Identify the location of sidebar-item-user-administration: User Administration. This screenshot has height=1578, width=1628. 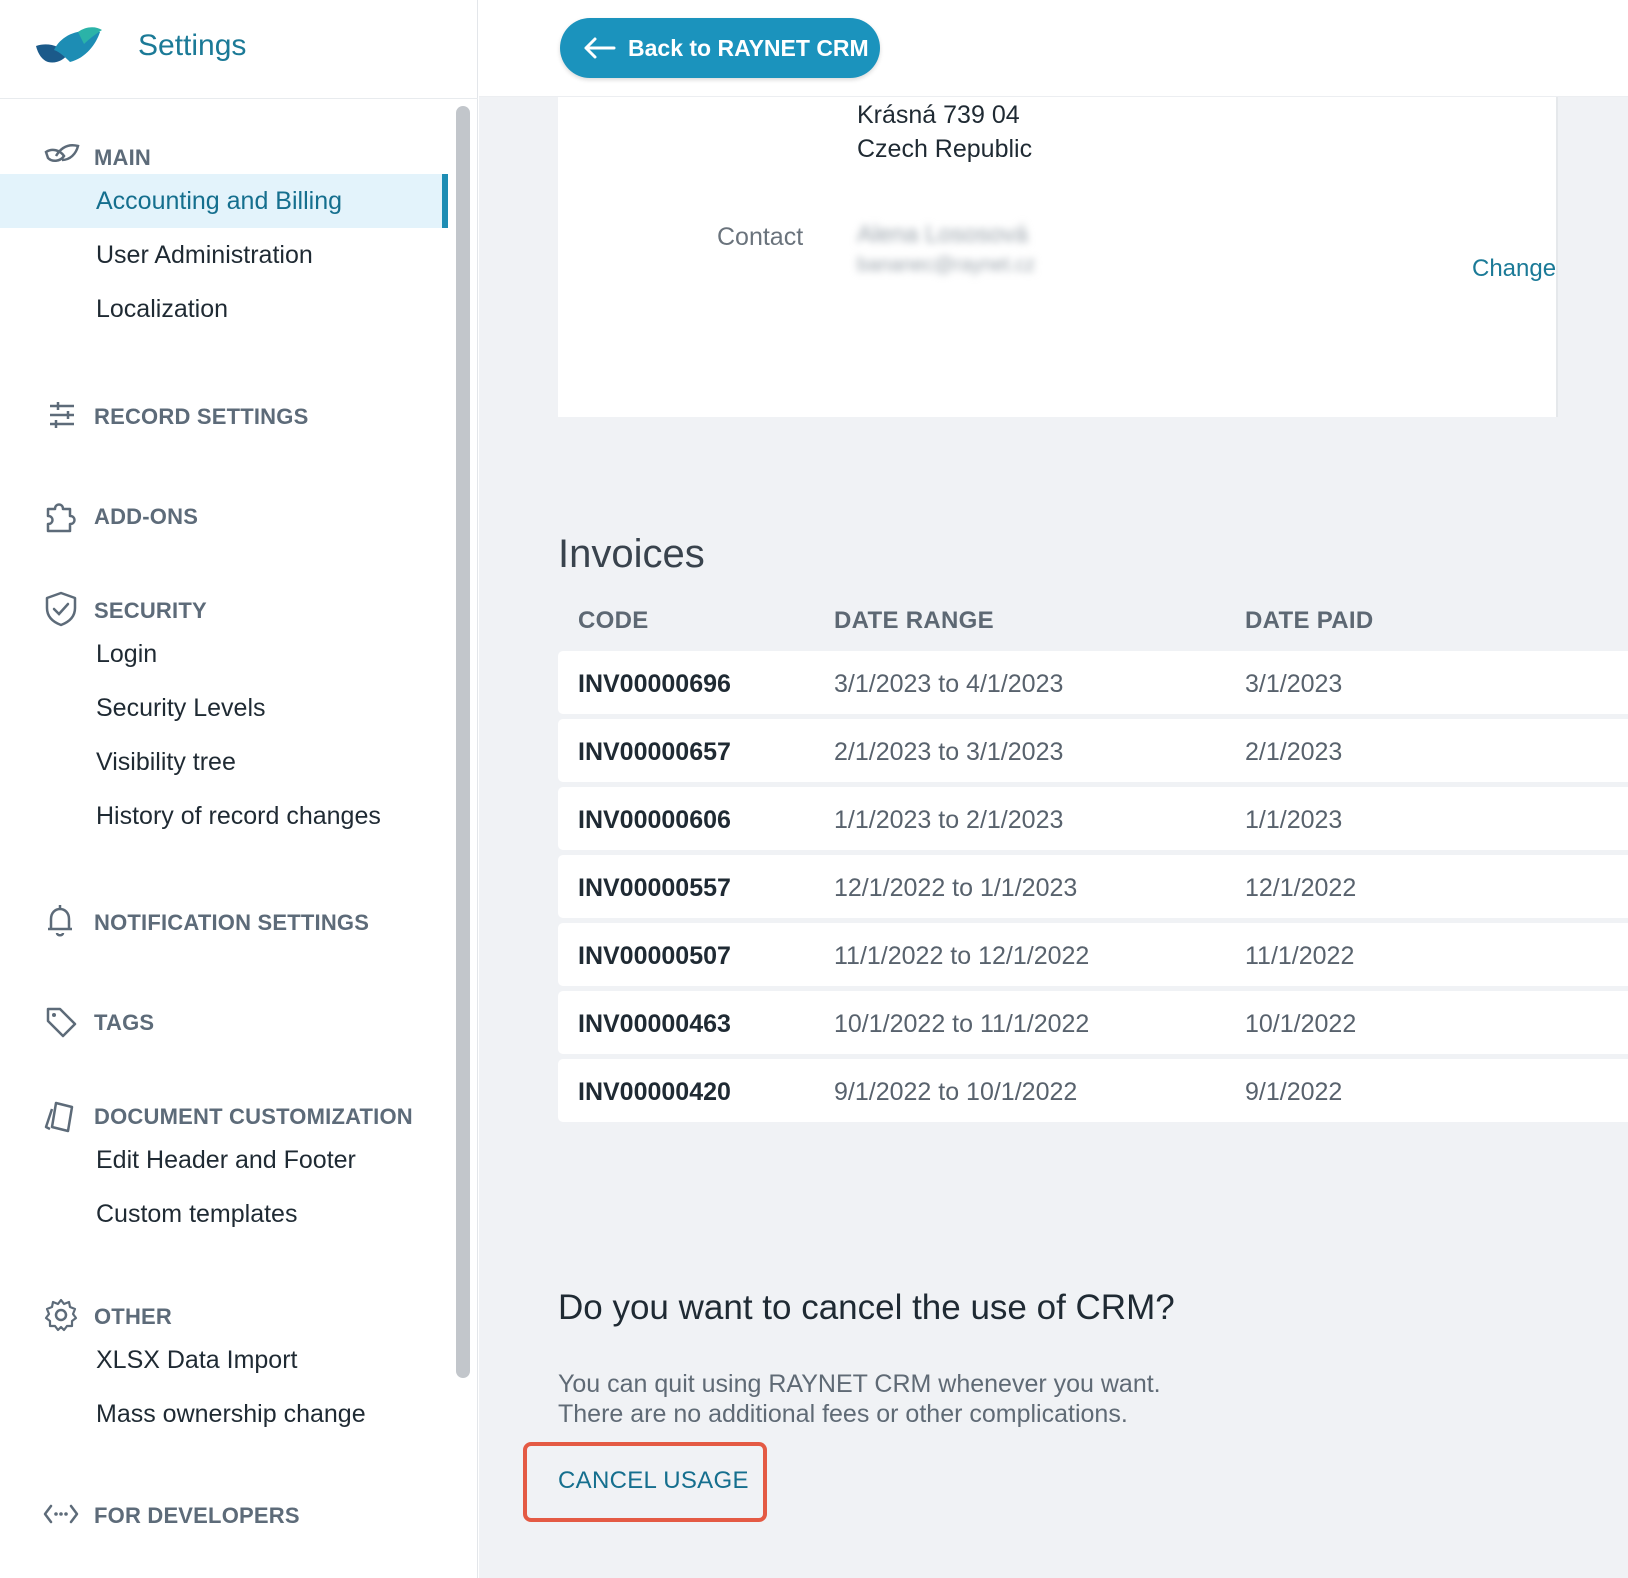
(224, 255).